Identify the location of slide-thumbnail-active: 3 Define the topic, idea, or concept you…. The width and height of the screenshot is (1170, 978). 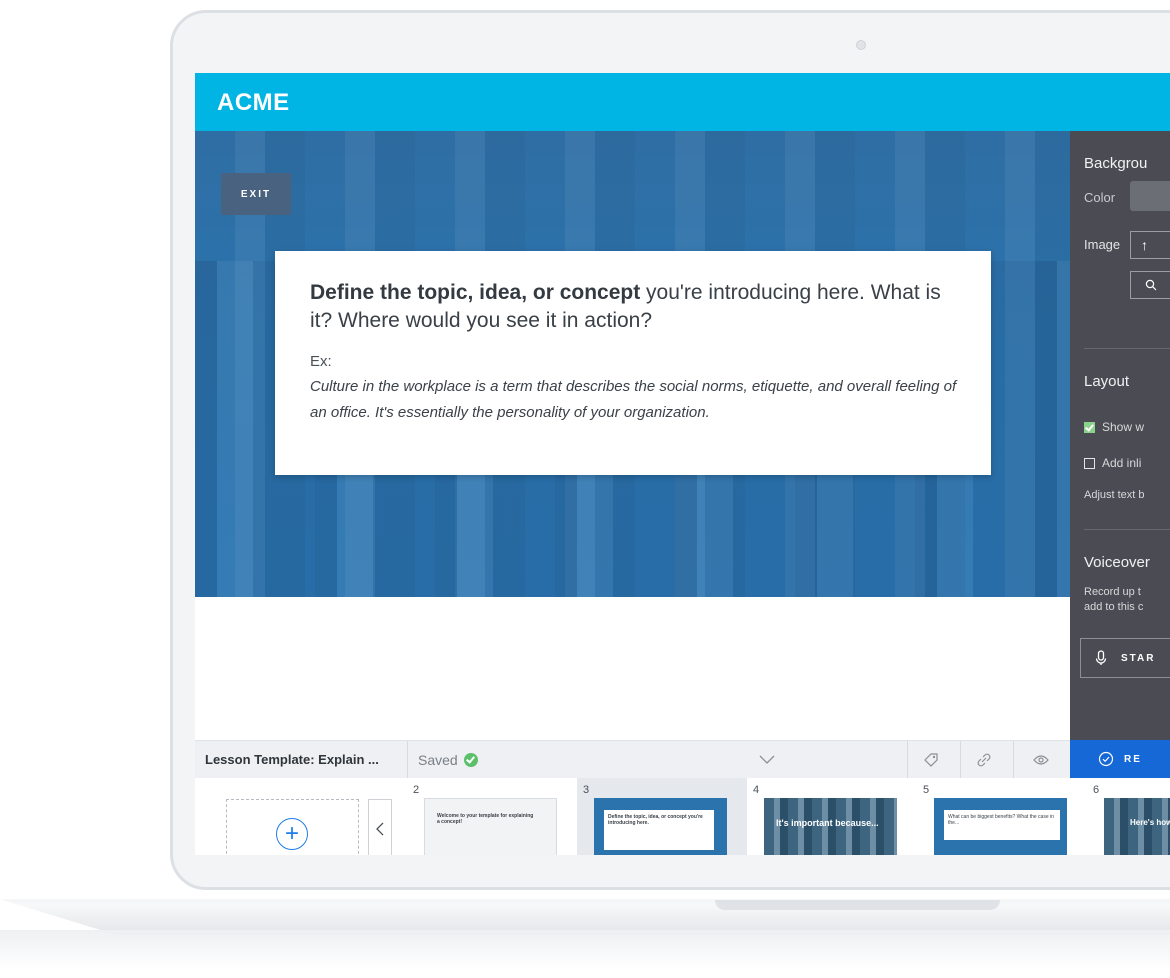
(662, 816).